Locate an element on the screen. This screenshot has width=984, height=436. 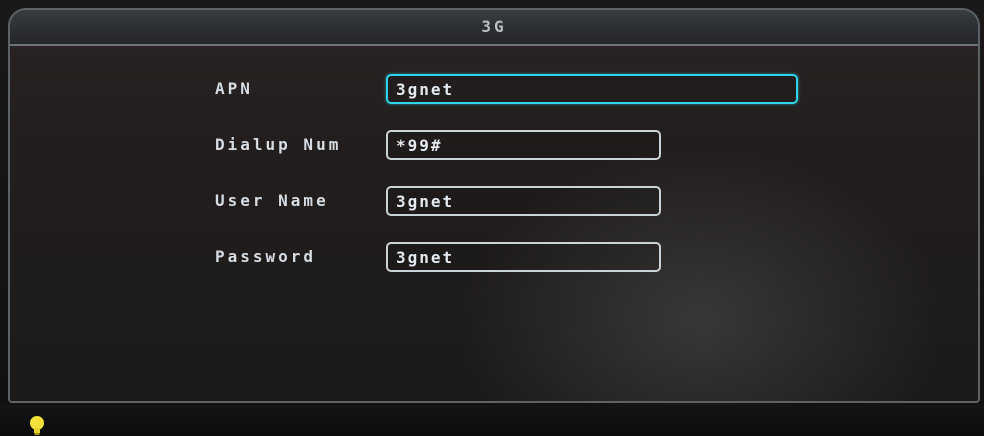
dialup-num-label: Dialup Num is located at coordinates (278, 144).